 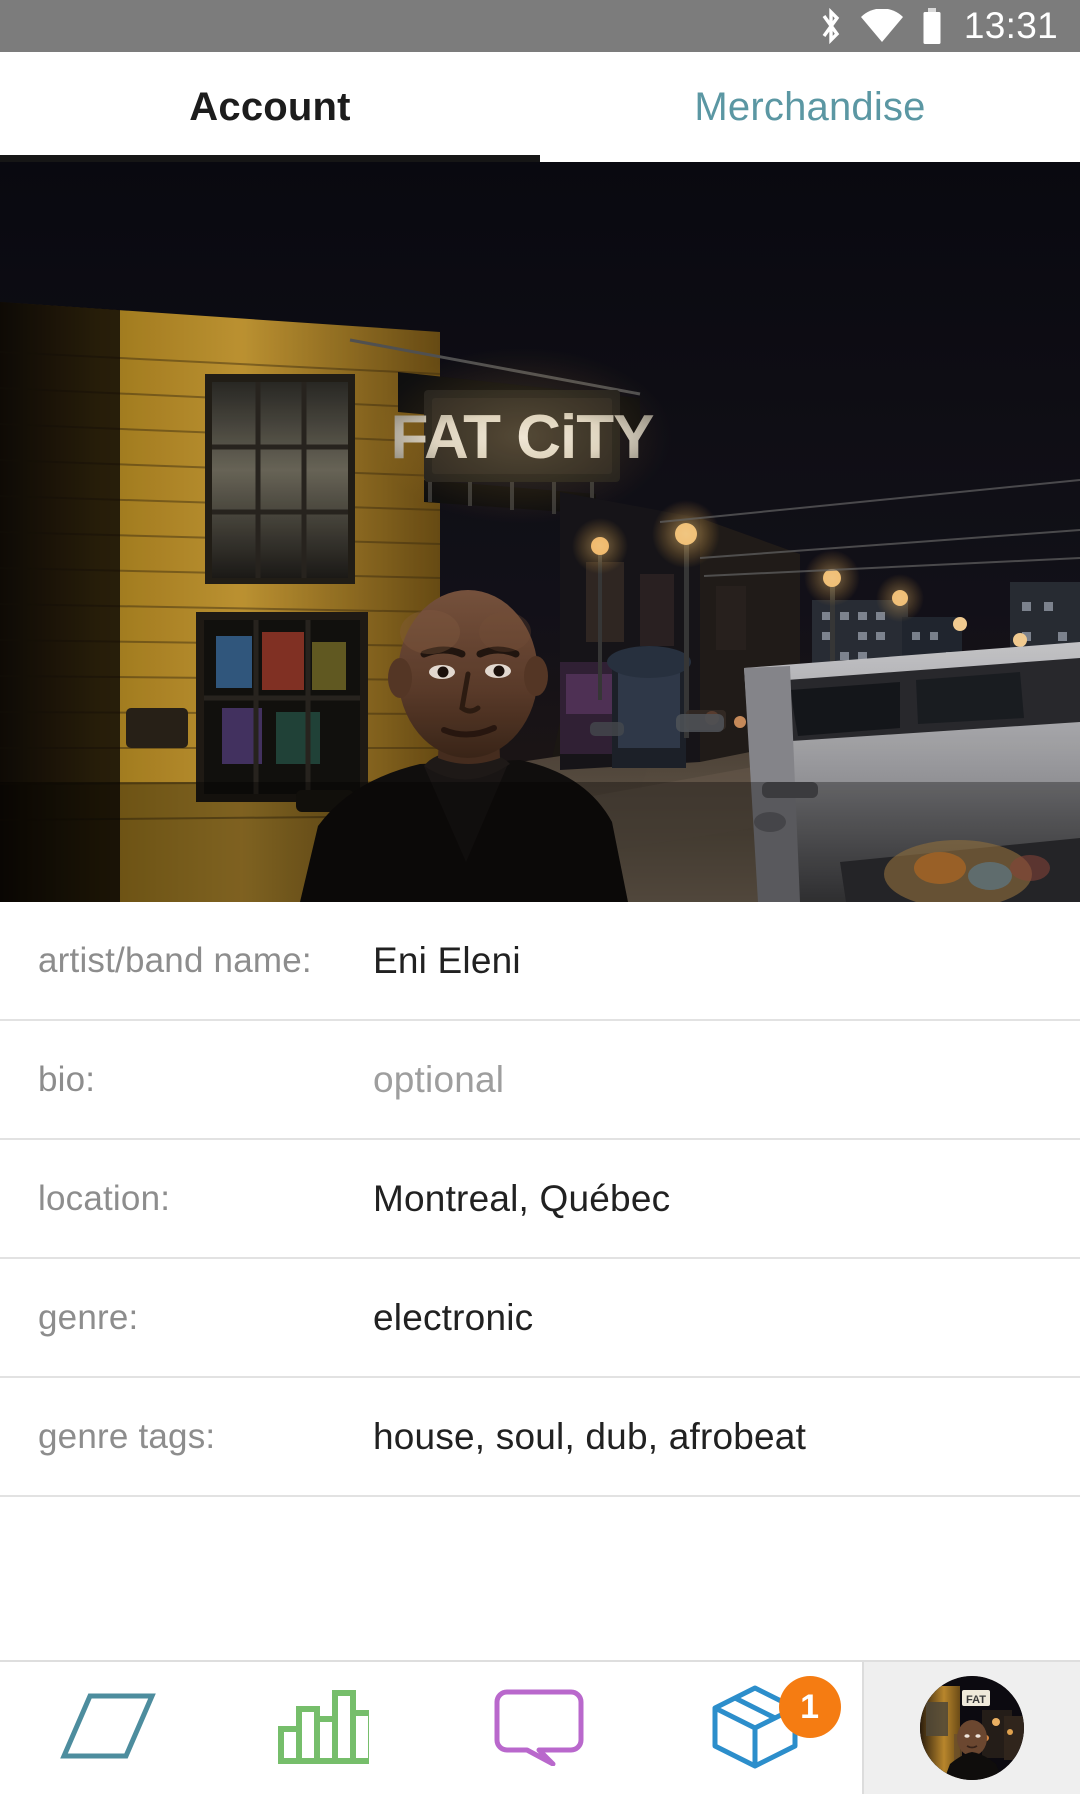 I want to click on form-row-genre: genre: electronic, so click(x=540, y=1318).